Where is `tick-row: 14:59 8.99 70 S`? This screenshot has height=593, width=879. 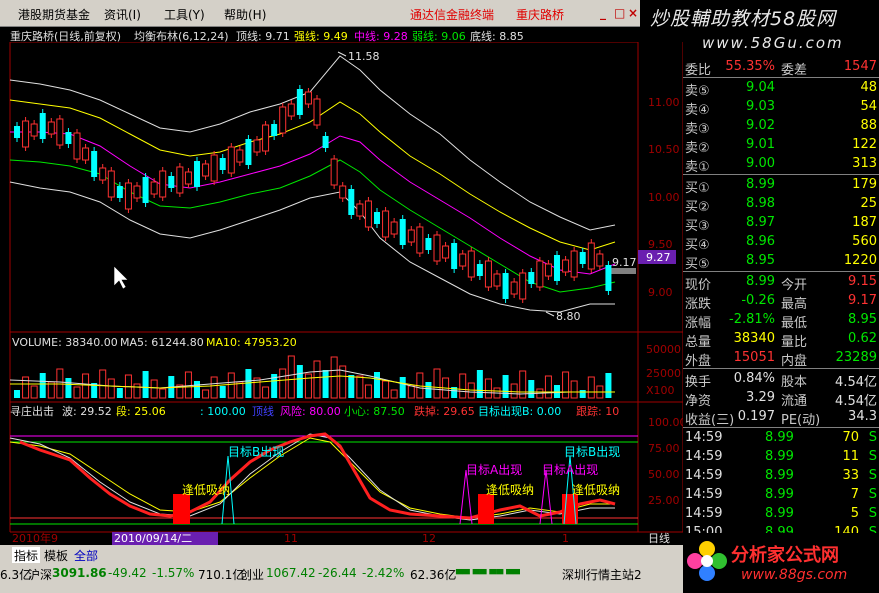
tick-row: 14:59 8.99 70 S is located at coordinates (781, 438).